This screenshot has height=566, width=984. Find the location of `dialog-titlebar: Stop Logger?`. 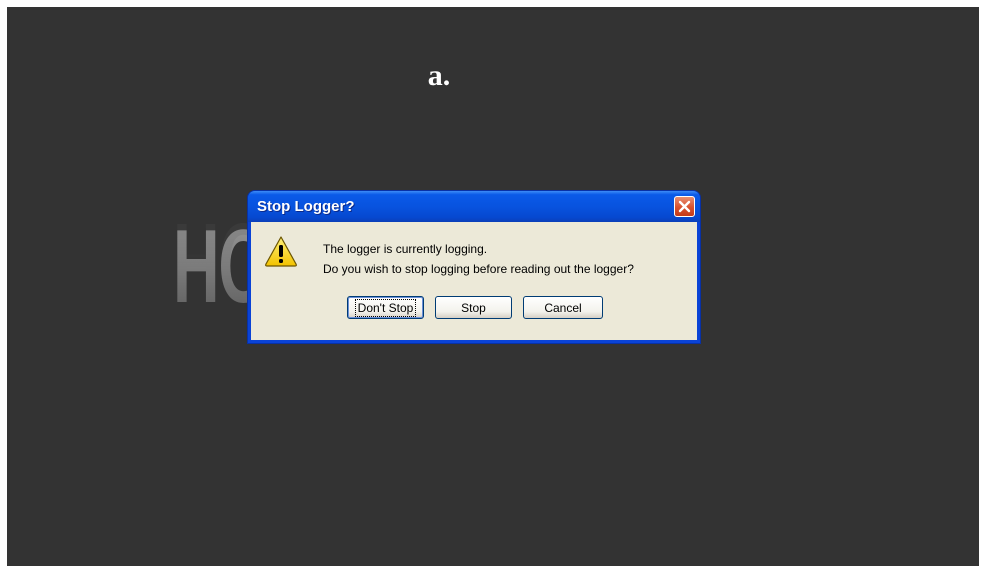

dialog-titlebar: Stop Logger? is located at coordinates (474, 206).